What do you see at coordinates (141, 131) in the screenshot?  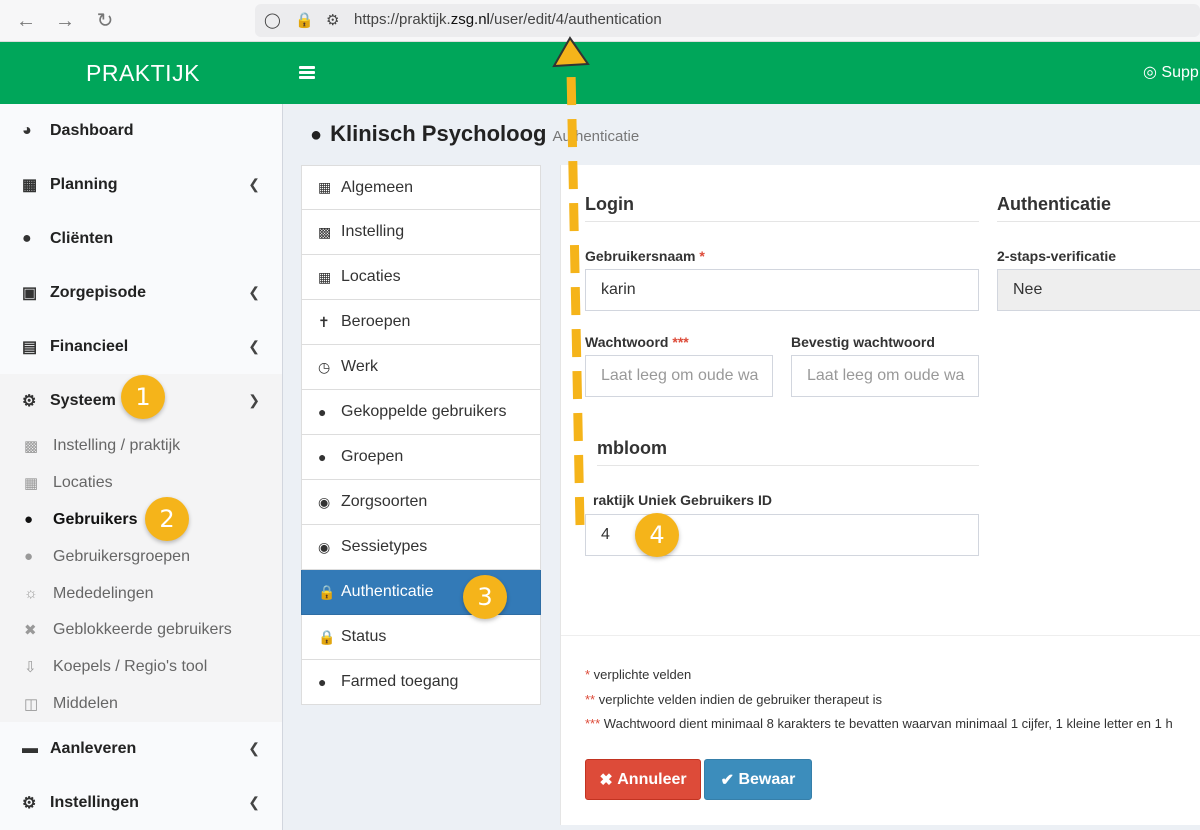 I see `sidebar-item-dashboard: ◕ Dashboard` at bounding box center [141, 131].